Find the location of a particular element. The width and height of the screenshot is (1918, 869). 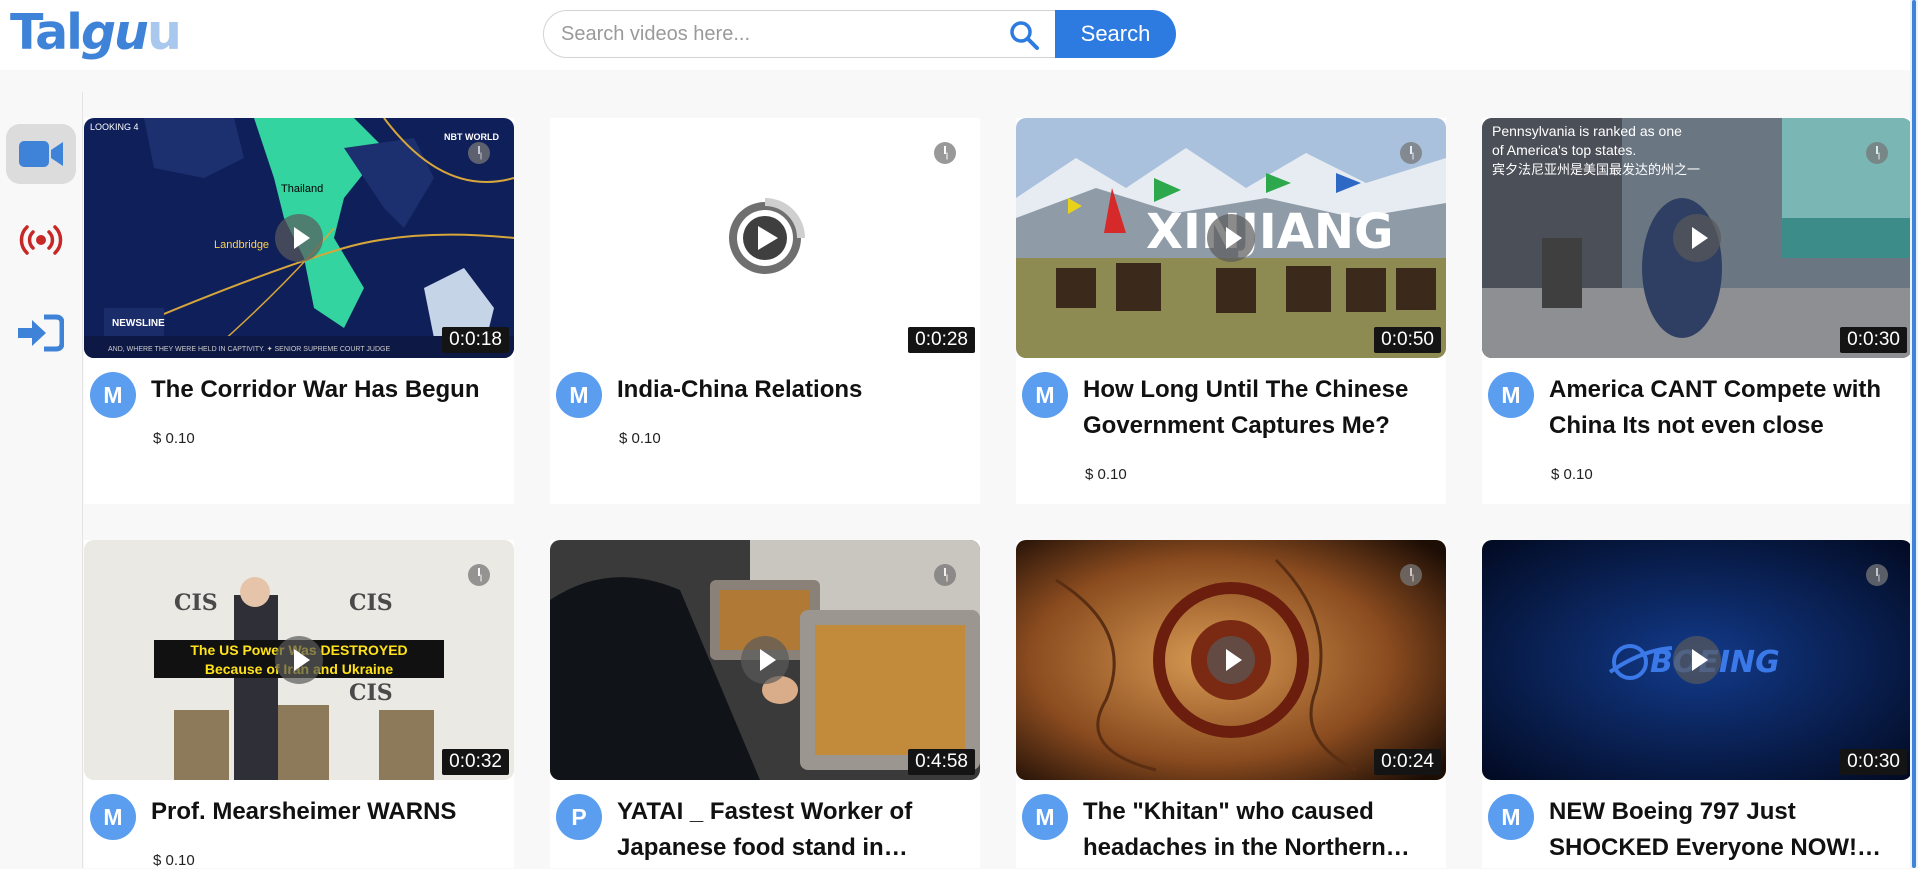

overlay-route-label: Landbridge is located at coordinates (241, 245).